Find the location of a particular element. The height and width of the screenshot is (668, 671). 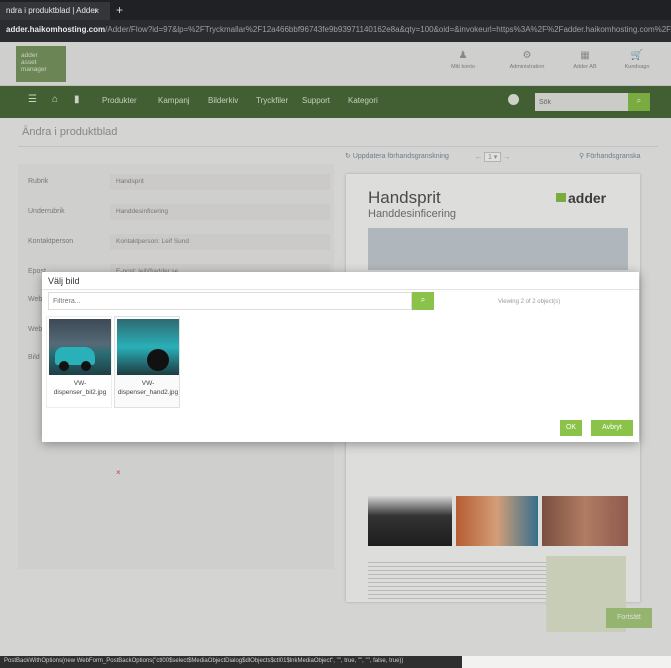

browser-tab: ndra i produktblad | Adder × is located at coordinates (55, 11).